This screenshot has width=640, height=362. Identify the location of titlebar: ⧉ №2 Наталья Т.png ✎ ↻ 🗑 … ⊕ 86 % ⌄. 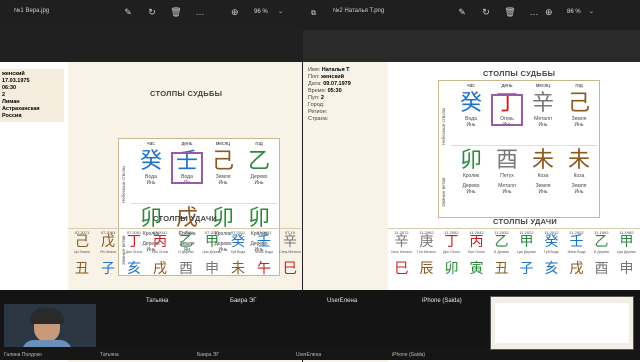
(471, 15).